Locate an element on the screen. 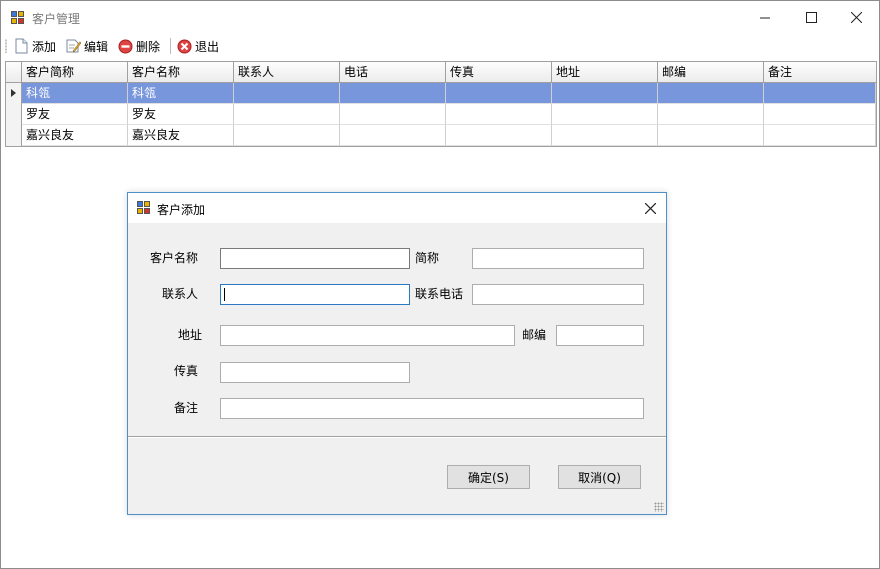 The image size is (880, 569). toolbar-grip is located at coordinates (6, 46).